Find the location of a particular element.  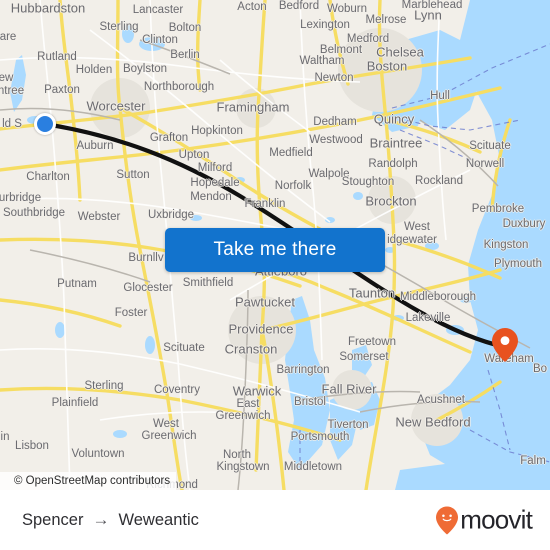

route-summary: Spencer → Weweantic is located at coordinates (110, 520).